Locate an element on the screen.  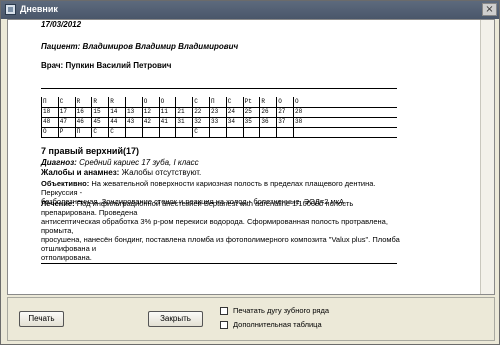
lower-number-cell: 46 is located at coordinates (80, 121).